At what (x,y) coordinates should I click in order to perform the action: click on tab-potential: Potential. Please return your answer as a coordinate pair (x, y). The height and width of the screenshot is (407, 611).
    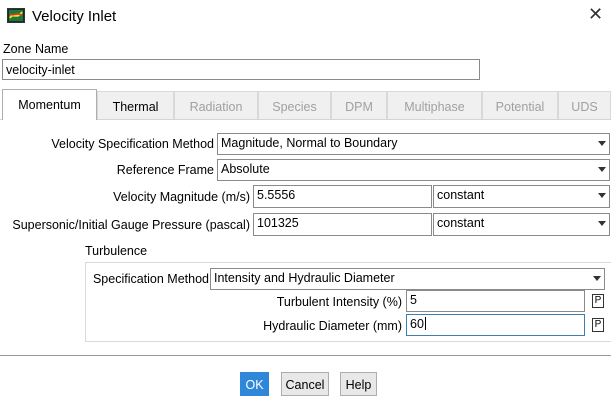
    Looking at the image, I should click on (520, 105).